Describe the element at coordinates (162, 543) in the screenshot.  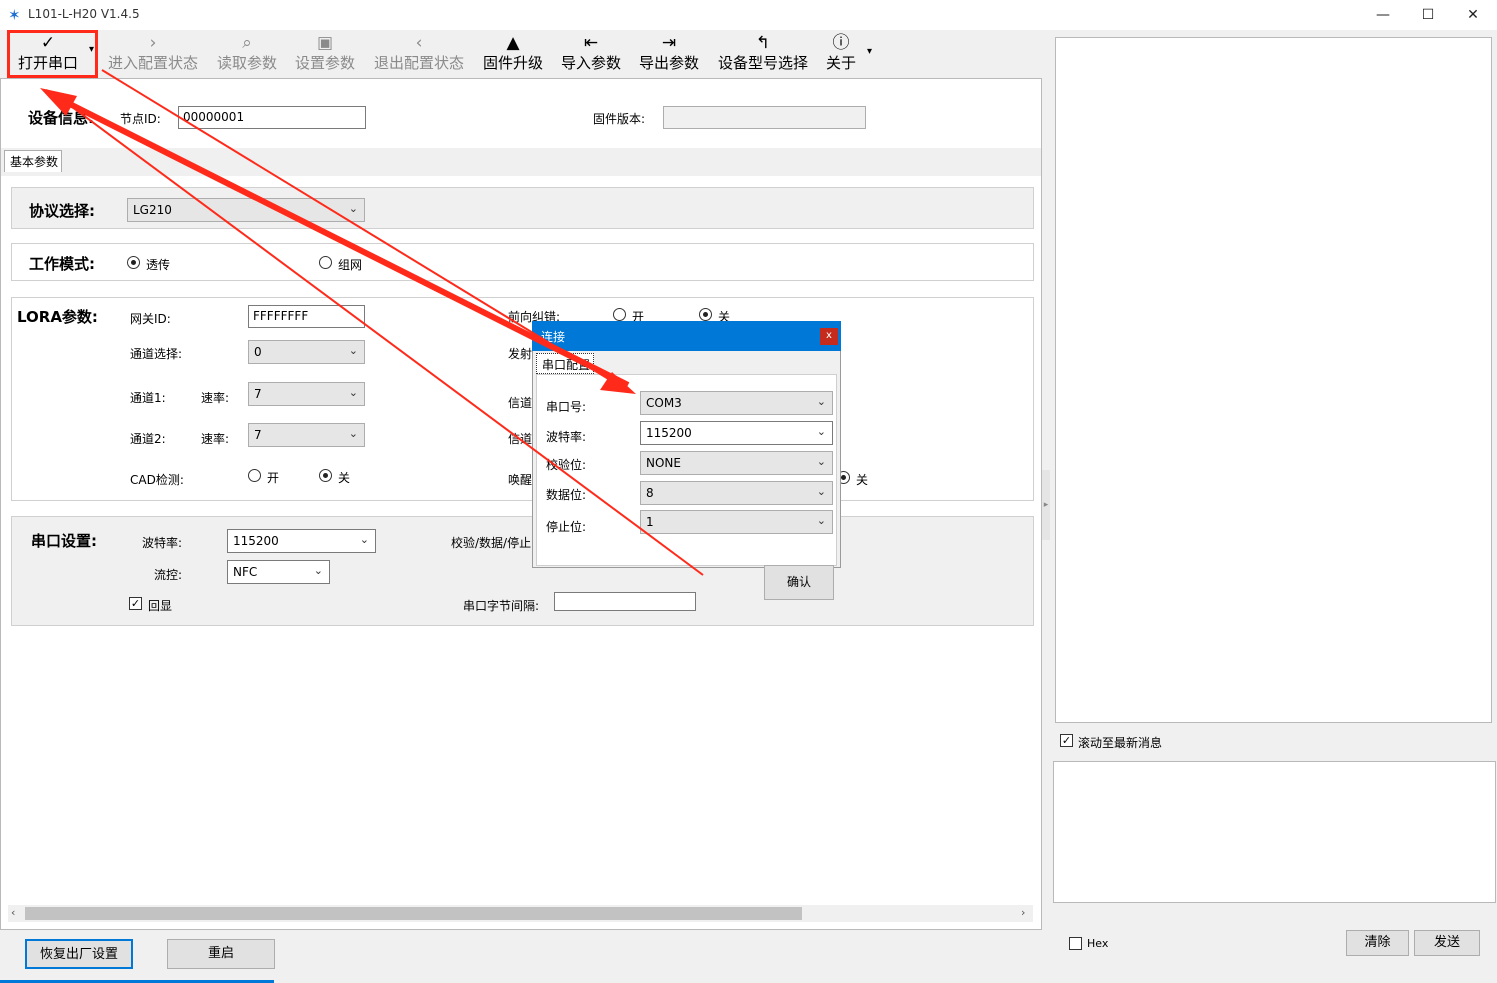
I see `serial-baud-label: 波特率:` at that location.